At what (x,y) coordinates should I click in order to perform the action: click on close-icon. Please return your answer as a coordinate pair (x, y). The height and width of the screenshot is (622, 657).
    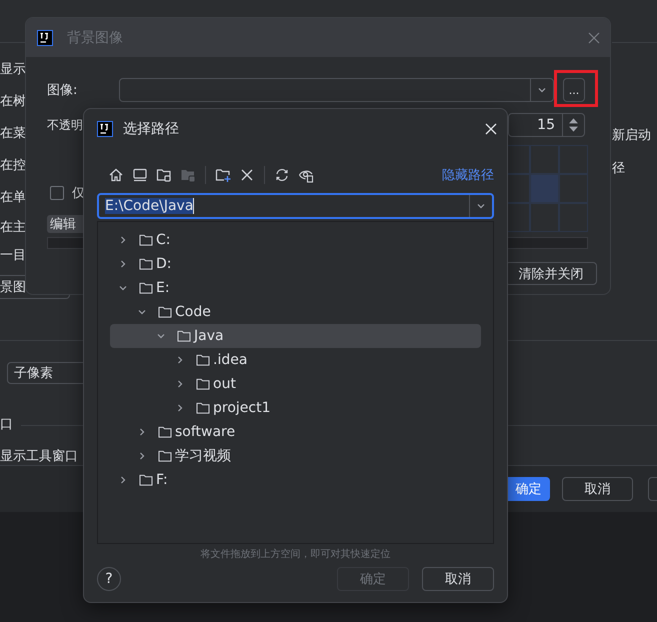
    Looking at the image, I should click on (247, 175).